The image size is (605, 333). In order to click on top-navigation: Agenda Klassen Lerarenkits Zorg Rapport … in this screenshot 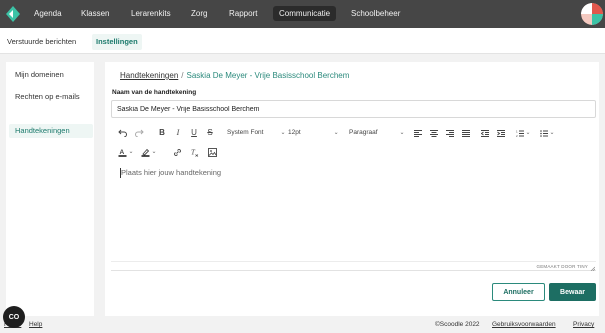, I will do `click(302, 14)`.